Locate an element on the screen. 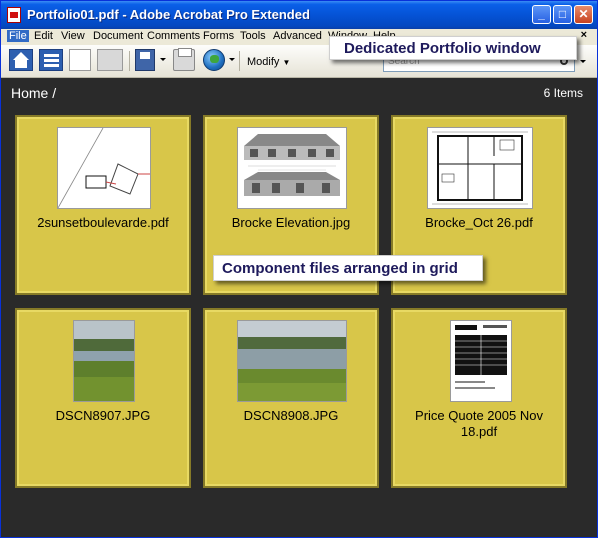 The image size is (600, 540). floor-plan-icon is located at coordinates (480, 168).